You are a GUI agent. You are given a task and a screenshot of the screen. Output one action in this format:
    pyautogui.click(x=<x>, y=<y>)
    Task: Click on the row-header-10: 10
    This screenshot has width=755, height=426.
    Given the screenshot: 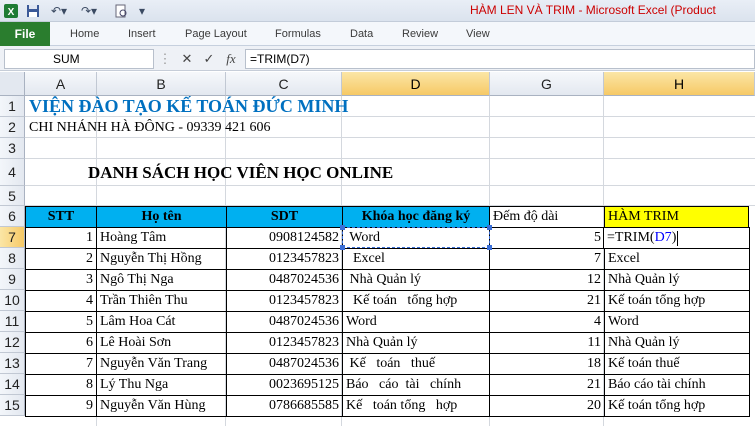 What is the action you would take?
    pyautogui.click(x=12, y=300)
    